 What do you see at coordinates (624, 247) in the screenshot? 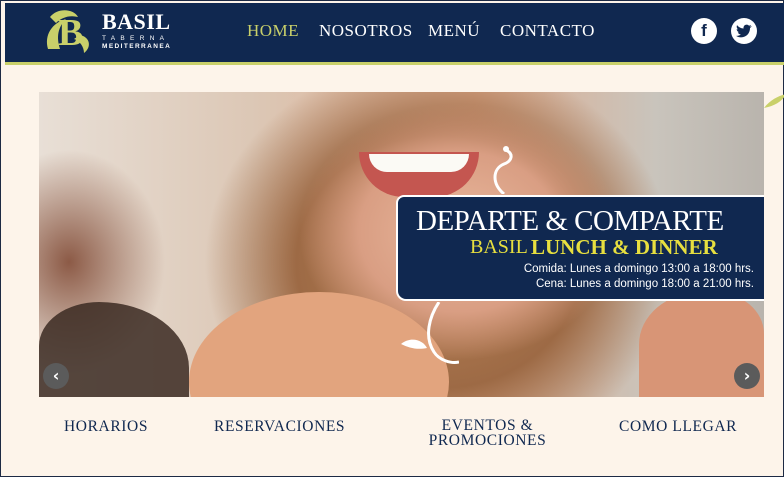
I see `banner-highlight: LUNCH & DINNER` at bounding box center [624, 247].